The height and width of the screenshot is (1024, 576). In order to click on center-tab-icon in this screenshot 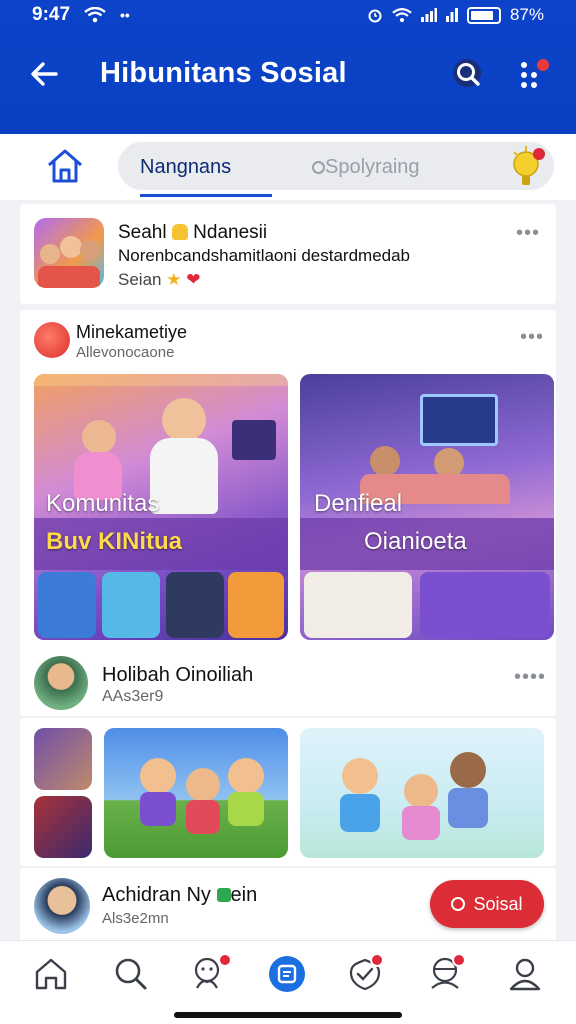, I will do `click(287, 974)`.